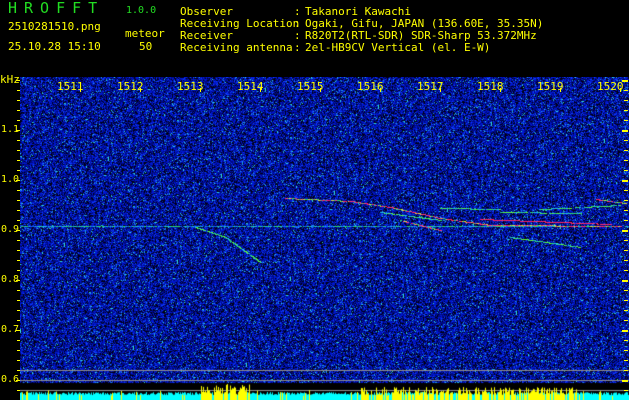 This screenshot has width=629, height=400. Describe the element at coordinates (206, 35) in the screenshot. I see `receiver-label: Receiver` at that location.